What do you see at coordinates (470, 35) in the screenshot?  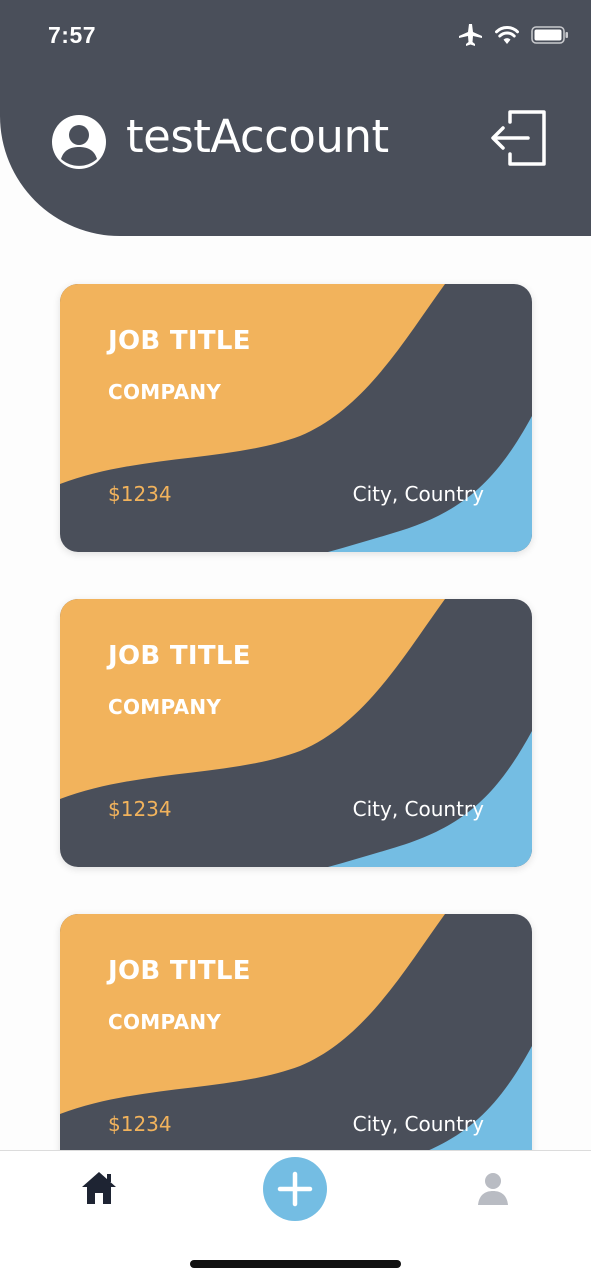 I see `airplane-icon` at bounding box center [470, 35].